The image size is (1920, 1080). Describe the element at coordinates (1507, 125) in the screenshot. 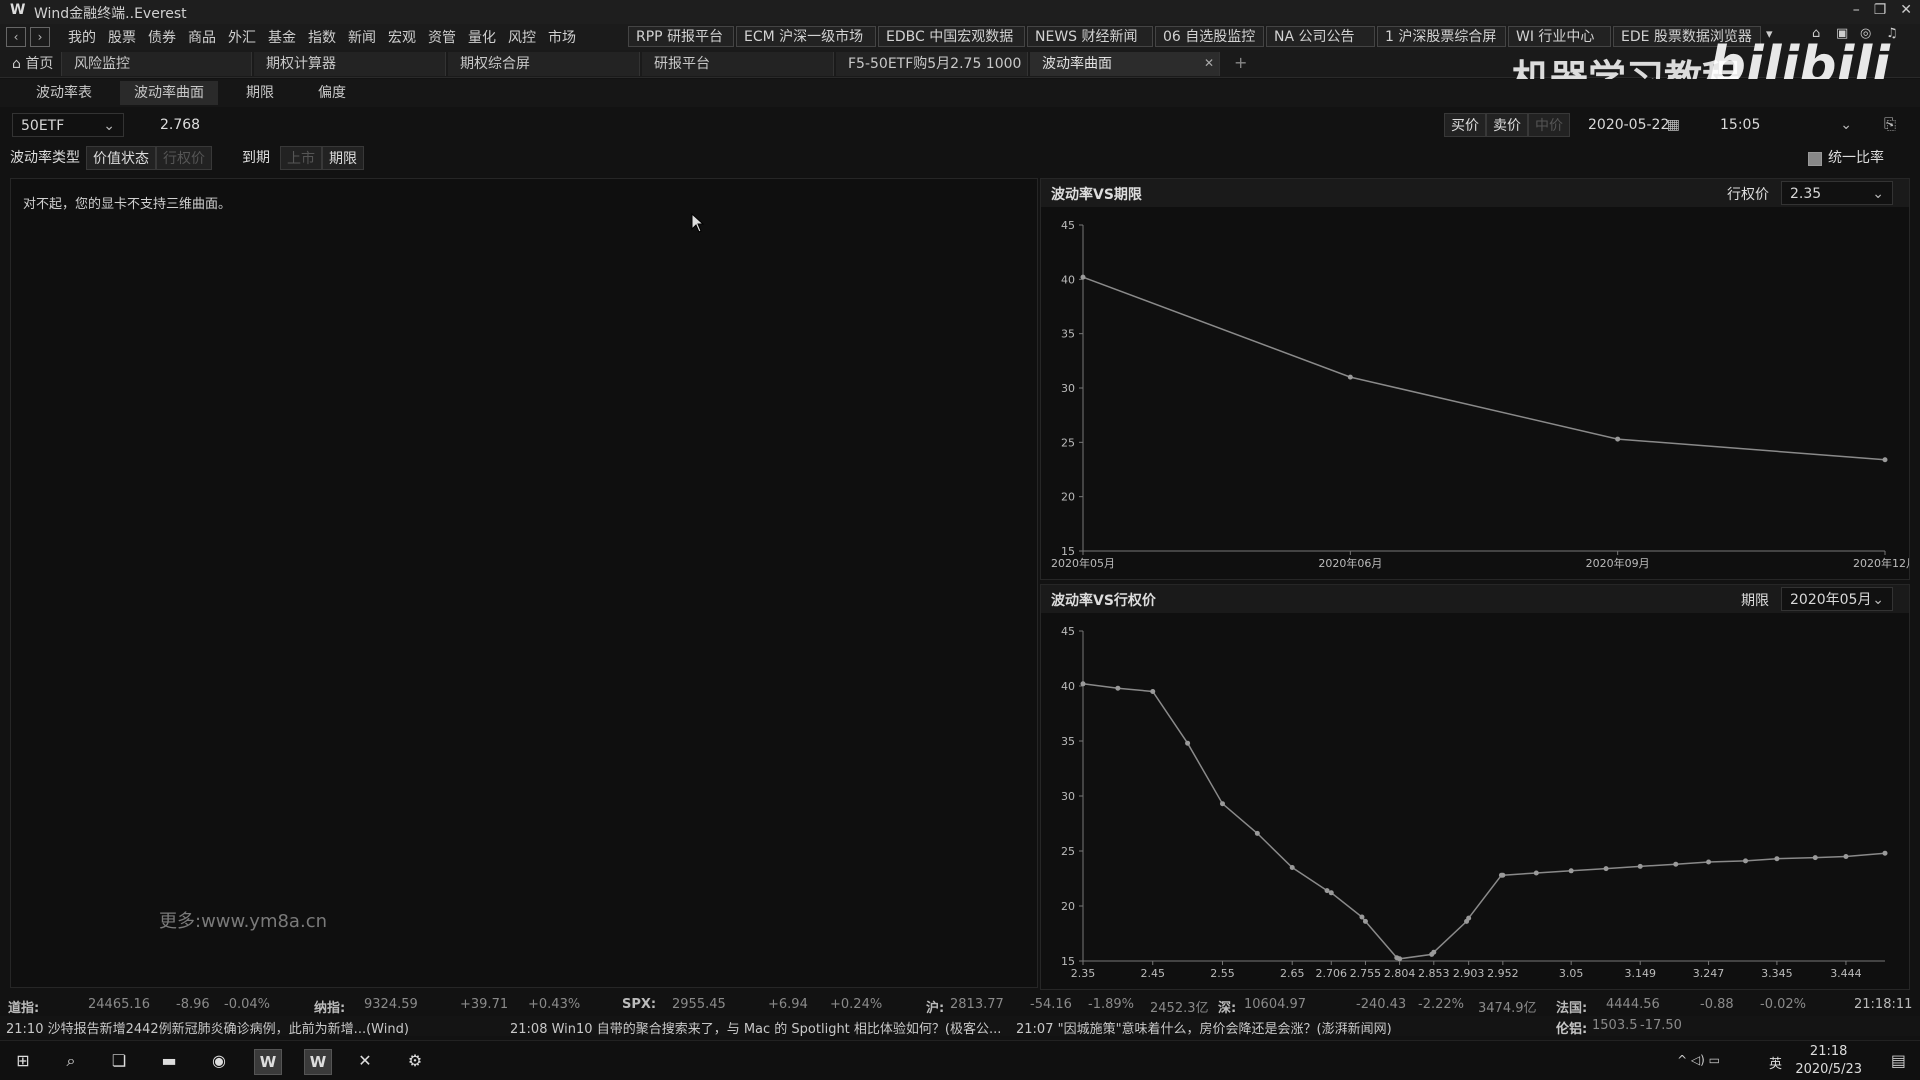

I see `price-type-button: 卖价` at that location.